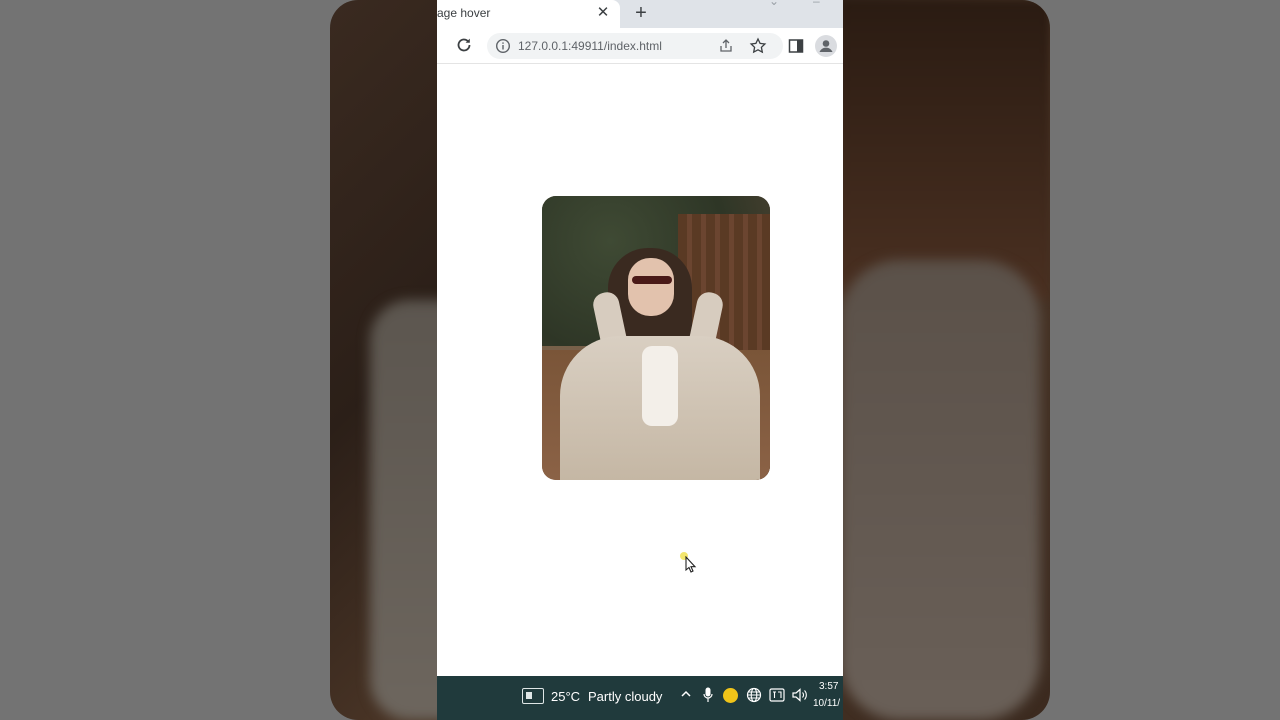 This screenshot has height=720, width=1280. Describe the element at coordinates (754, 695) in the screenshot. I see `globe-network-icon` at that location.